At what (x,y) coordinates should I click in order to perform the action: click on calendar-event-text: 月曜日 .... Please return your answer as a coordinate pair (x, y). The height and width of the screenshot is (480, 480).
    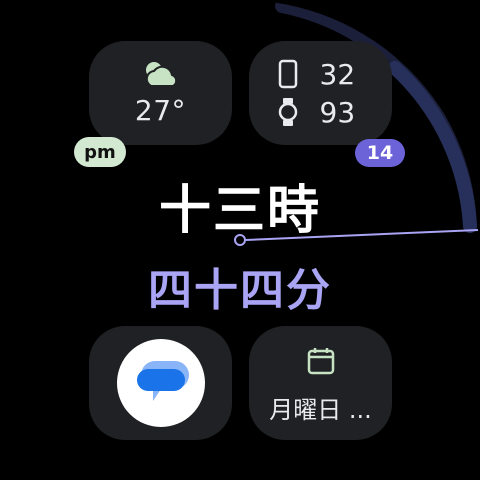
    Looking at the image, I should click on (320, 409).